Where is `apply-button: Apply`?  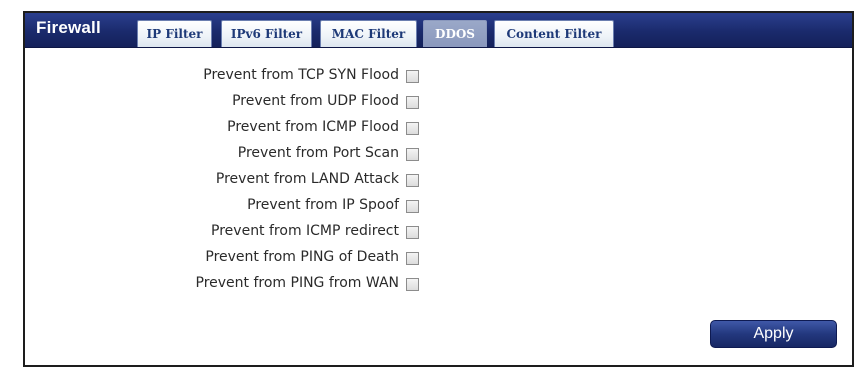
apply-button: Apply is located at coordinates (773, 334).